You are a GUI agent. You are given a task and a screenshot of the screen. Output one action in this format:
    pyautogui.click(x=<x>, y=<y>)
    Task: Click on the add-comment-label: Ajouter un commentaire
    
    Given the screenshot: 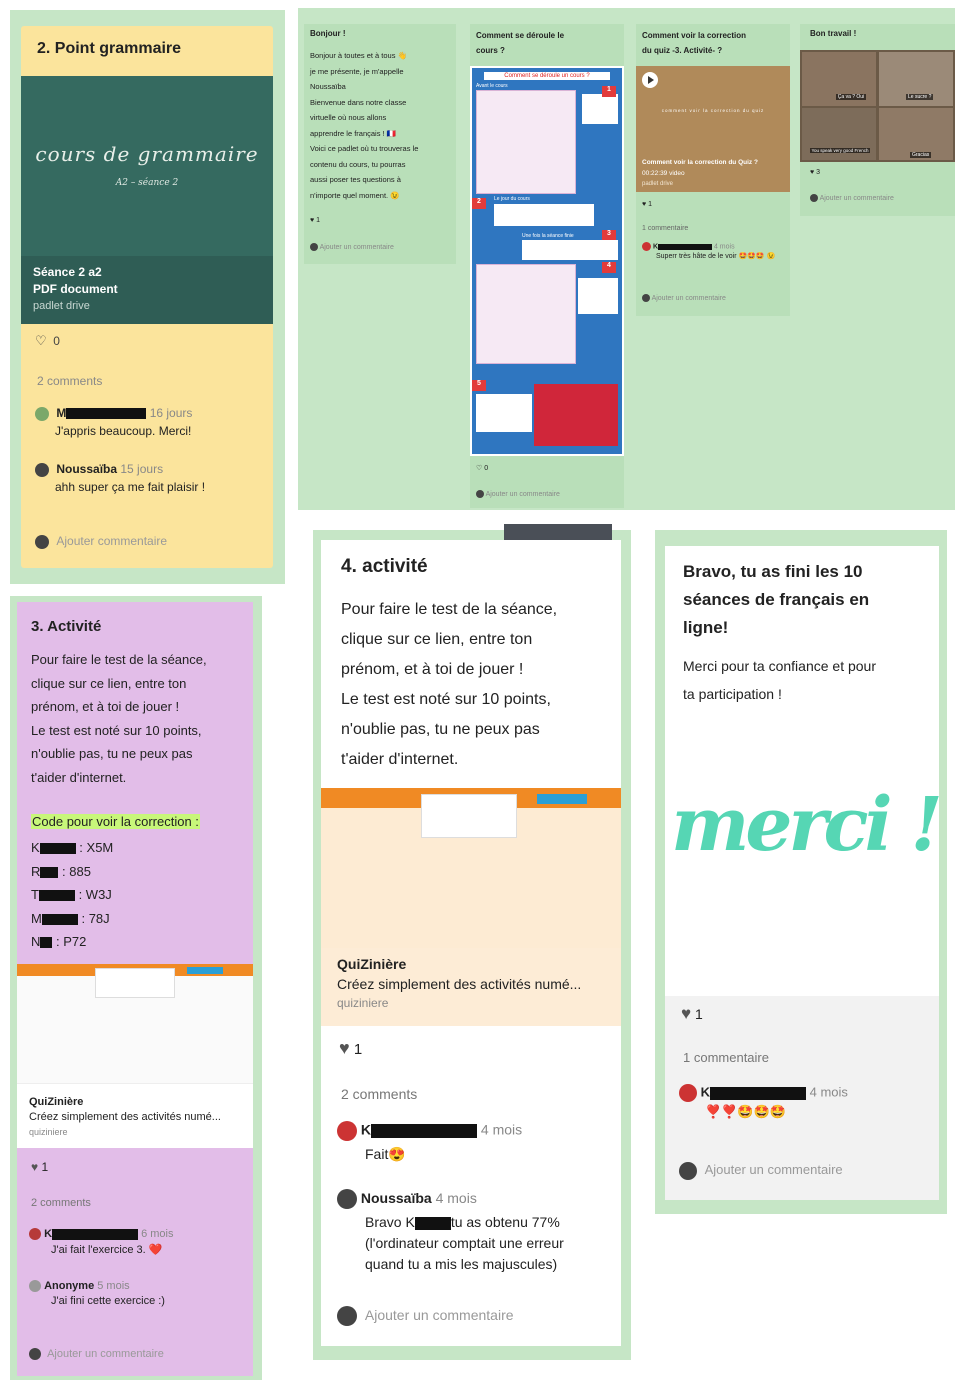 What is the action you would take?
    pyautogui.click(x=856, y=198)
    